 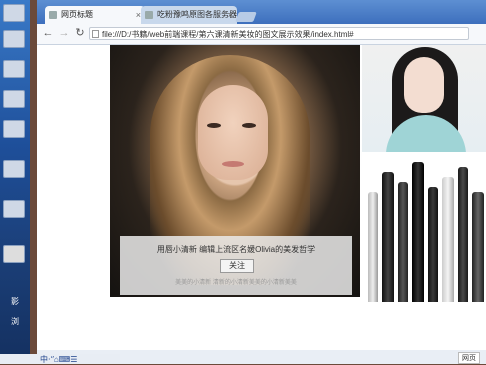 What do you see at coordinates (77, 14) in the screenshot?
I see `tab-title: 网页标题` at bounding box center [77, 14].